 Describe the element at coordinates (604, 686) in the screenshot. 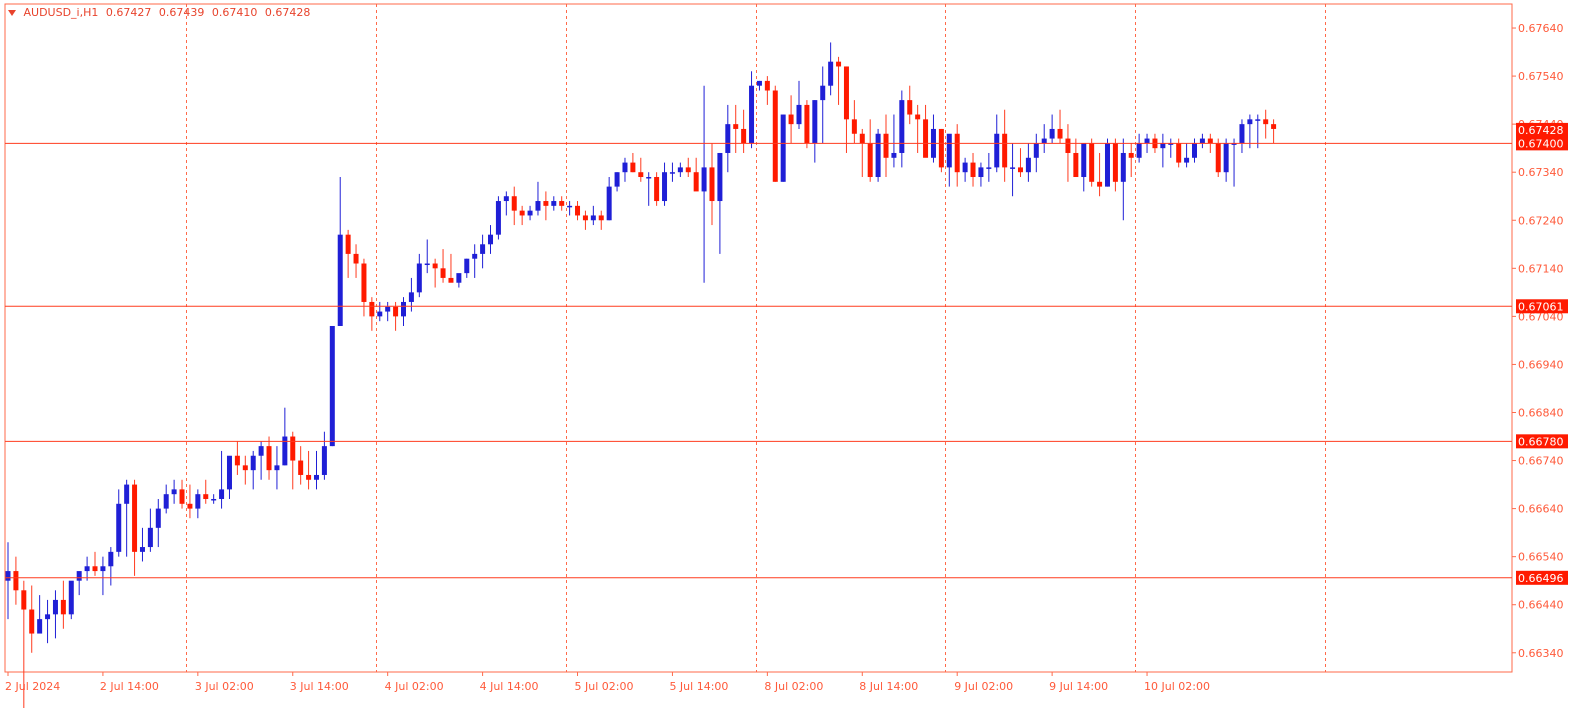

I see `x-tick-label: 5 Jul 02:00` at that location.